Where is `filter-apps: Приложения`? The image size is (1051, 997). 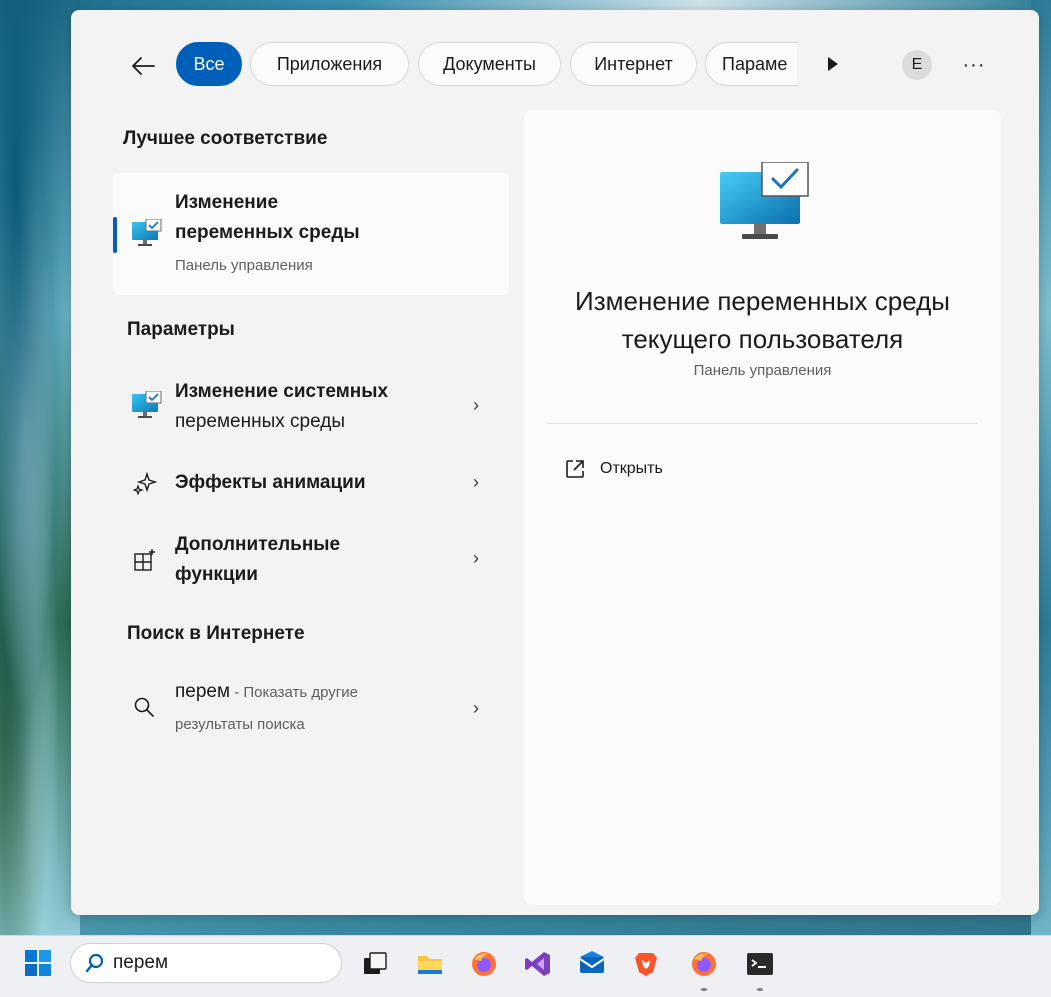 filter-apps: Приложения is located at coordinates (329, 64).